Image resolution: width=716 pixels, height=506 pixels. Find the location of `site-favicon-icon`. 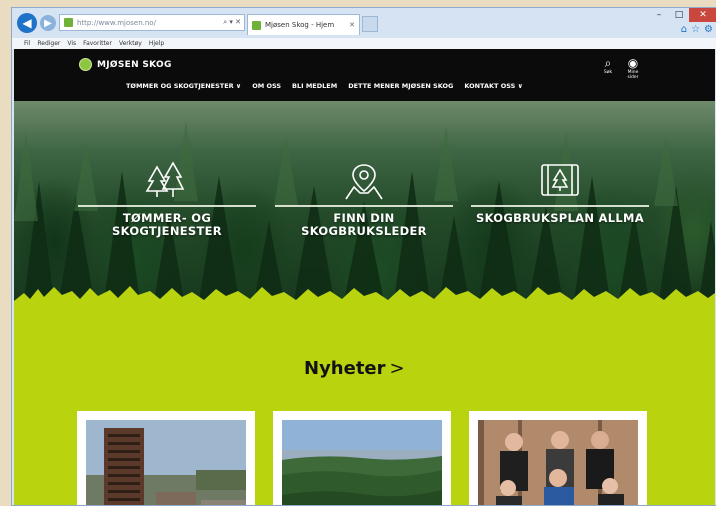

site-favicon-icon is located at coordinates (68, 22).